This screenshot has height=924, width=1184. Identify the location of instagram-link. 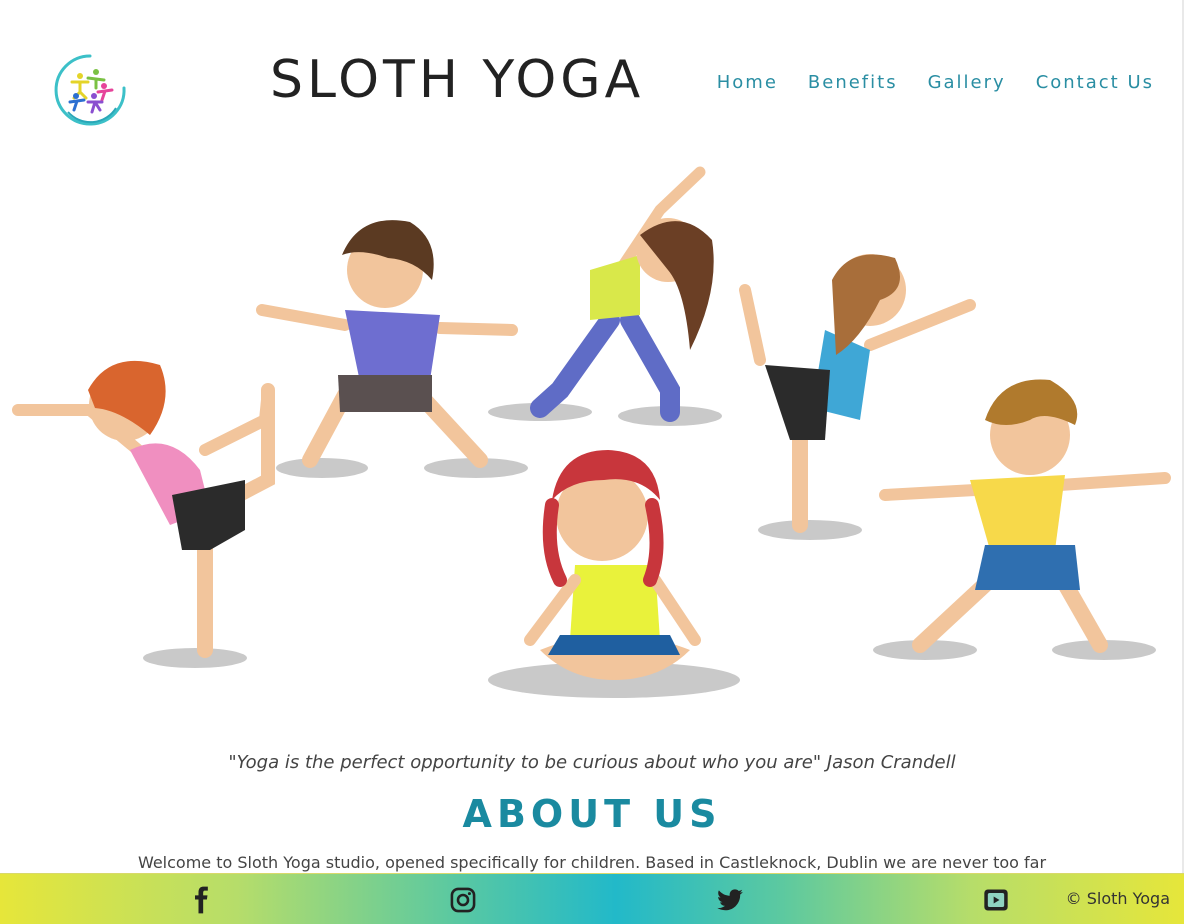
(463, 900).